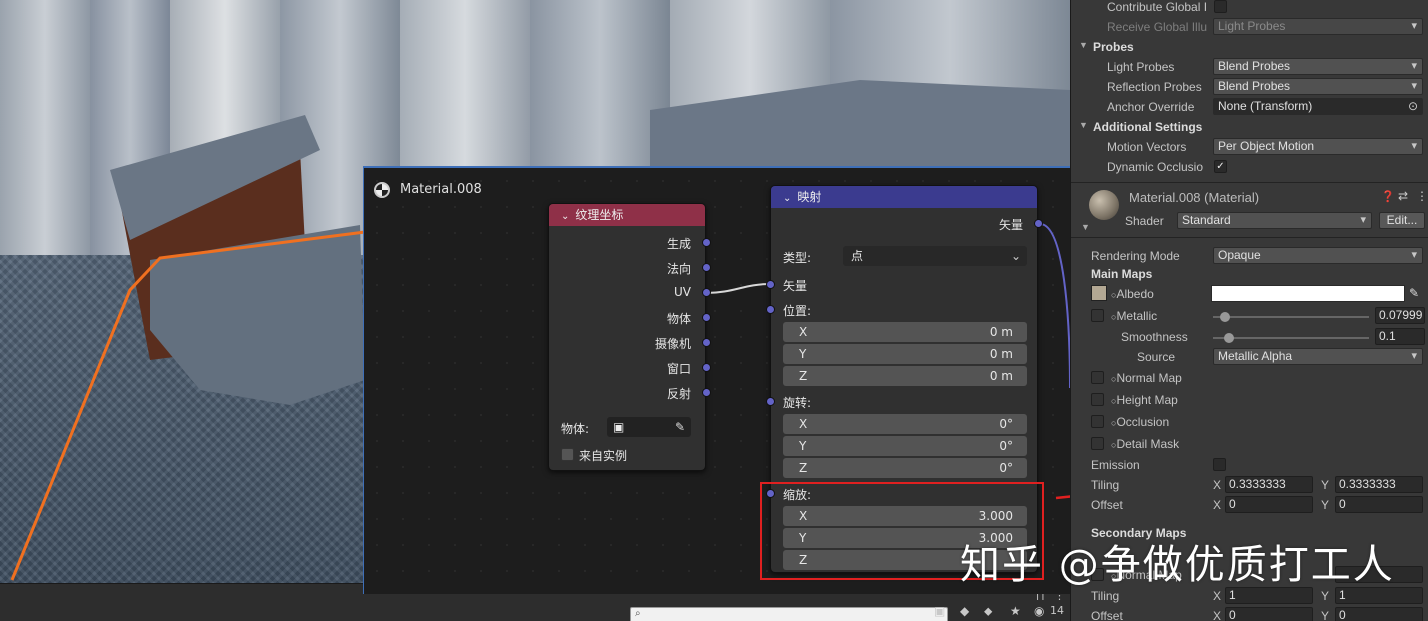  Describe the element at coordinates (1318, 86) in the screenshot. I see `reflection-probes-dropdown: Blend Probes` at that location.